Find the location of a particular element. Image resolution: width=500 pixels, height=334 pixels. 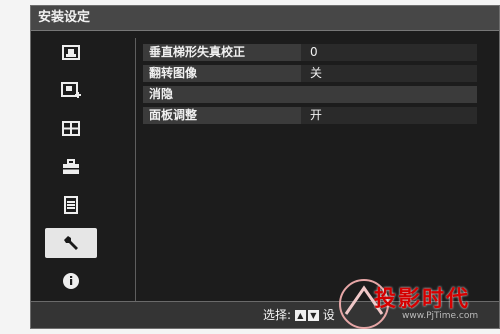

sidebar-item-picture is located at coordinates (71, 53).